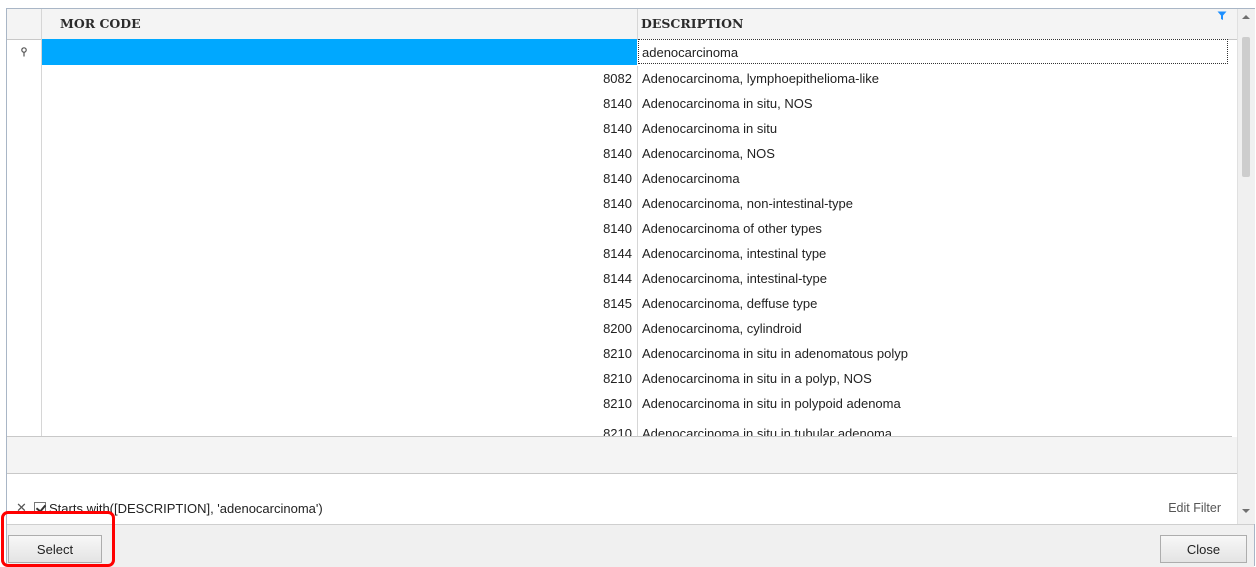 This screenshot has width=1256, height=567. I want to click on table-row: 8140 Adenocarcinoma of other types, so click(635, 228).